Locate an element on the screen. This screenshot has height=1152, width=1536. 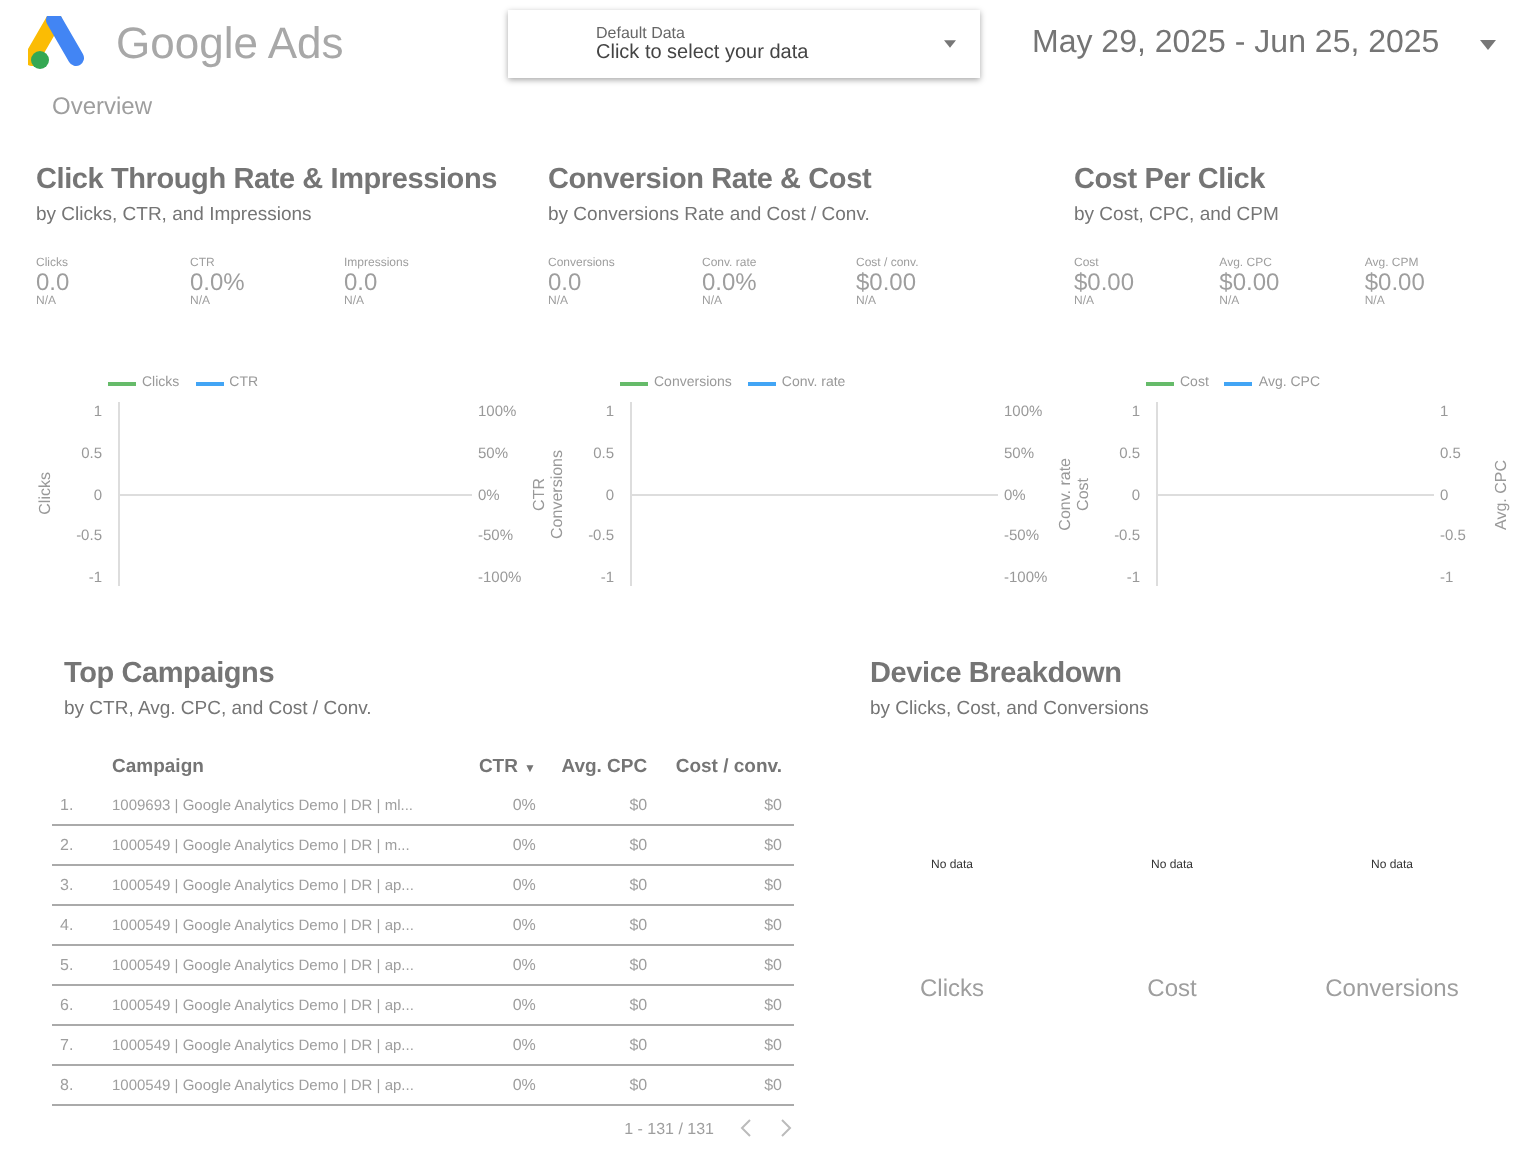
section-subtitle: by Clicks, CTR, and Impressions is located at coordinates (175, 215).